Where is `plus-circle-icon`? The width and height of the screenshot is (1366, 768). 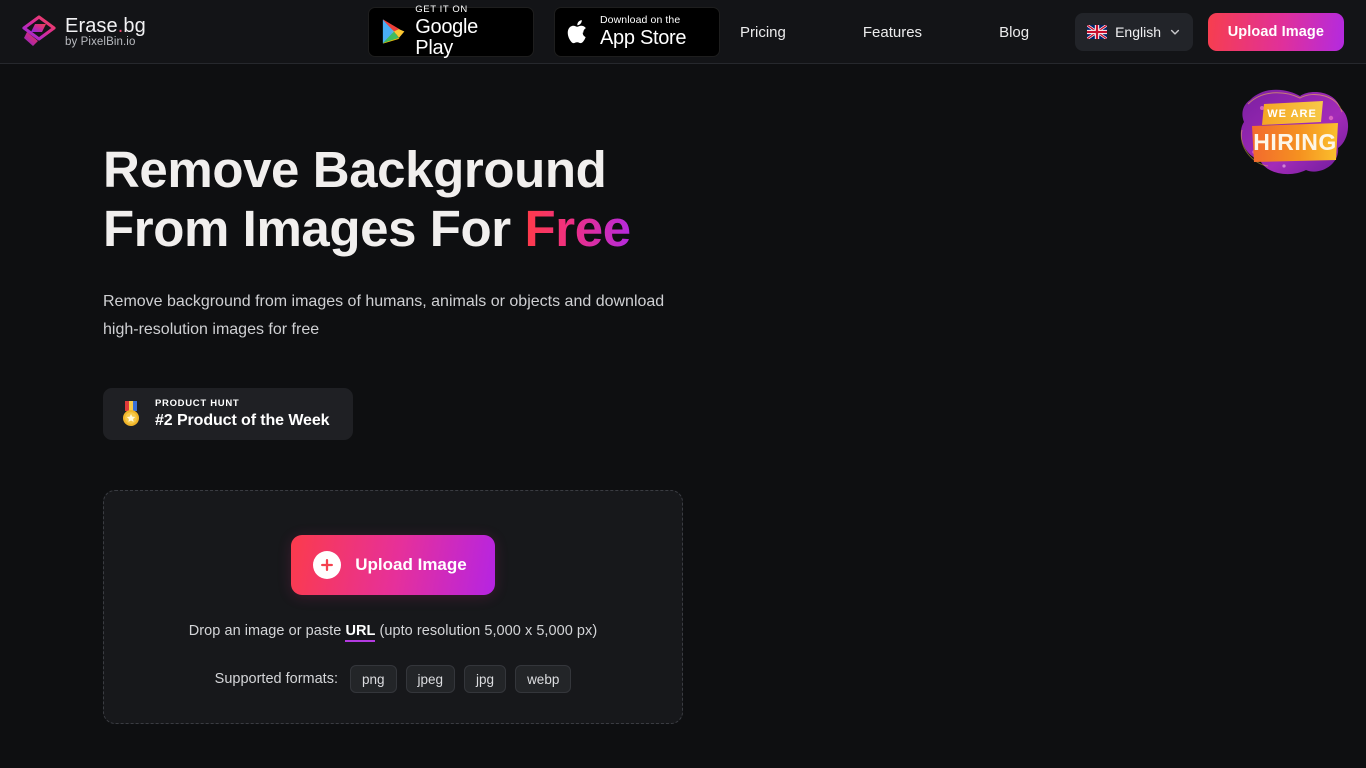
plus-circle-icon is located at coordinates (327, 565).